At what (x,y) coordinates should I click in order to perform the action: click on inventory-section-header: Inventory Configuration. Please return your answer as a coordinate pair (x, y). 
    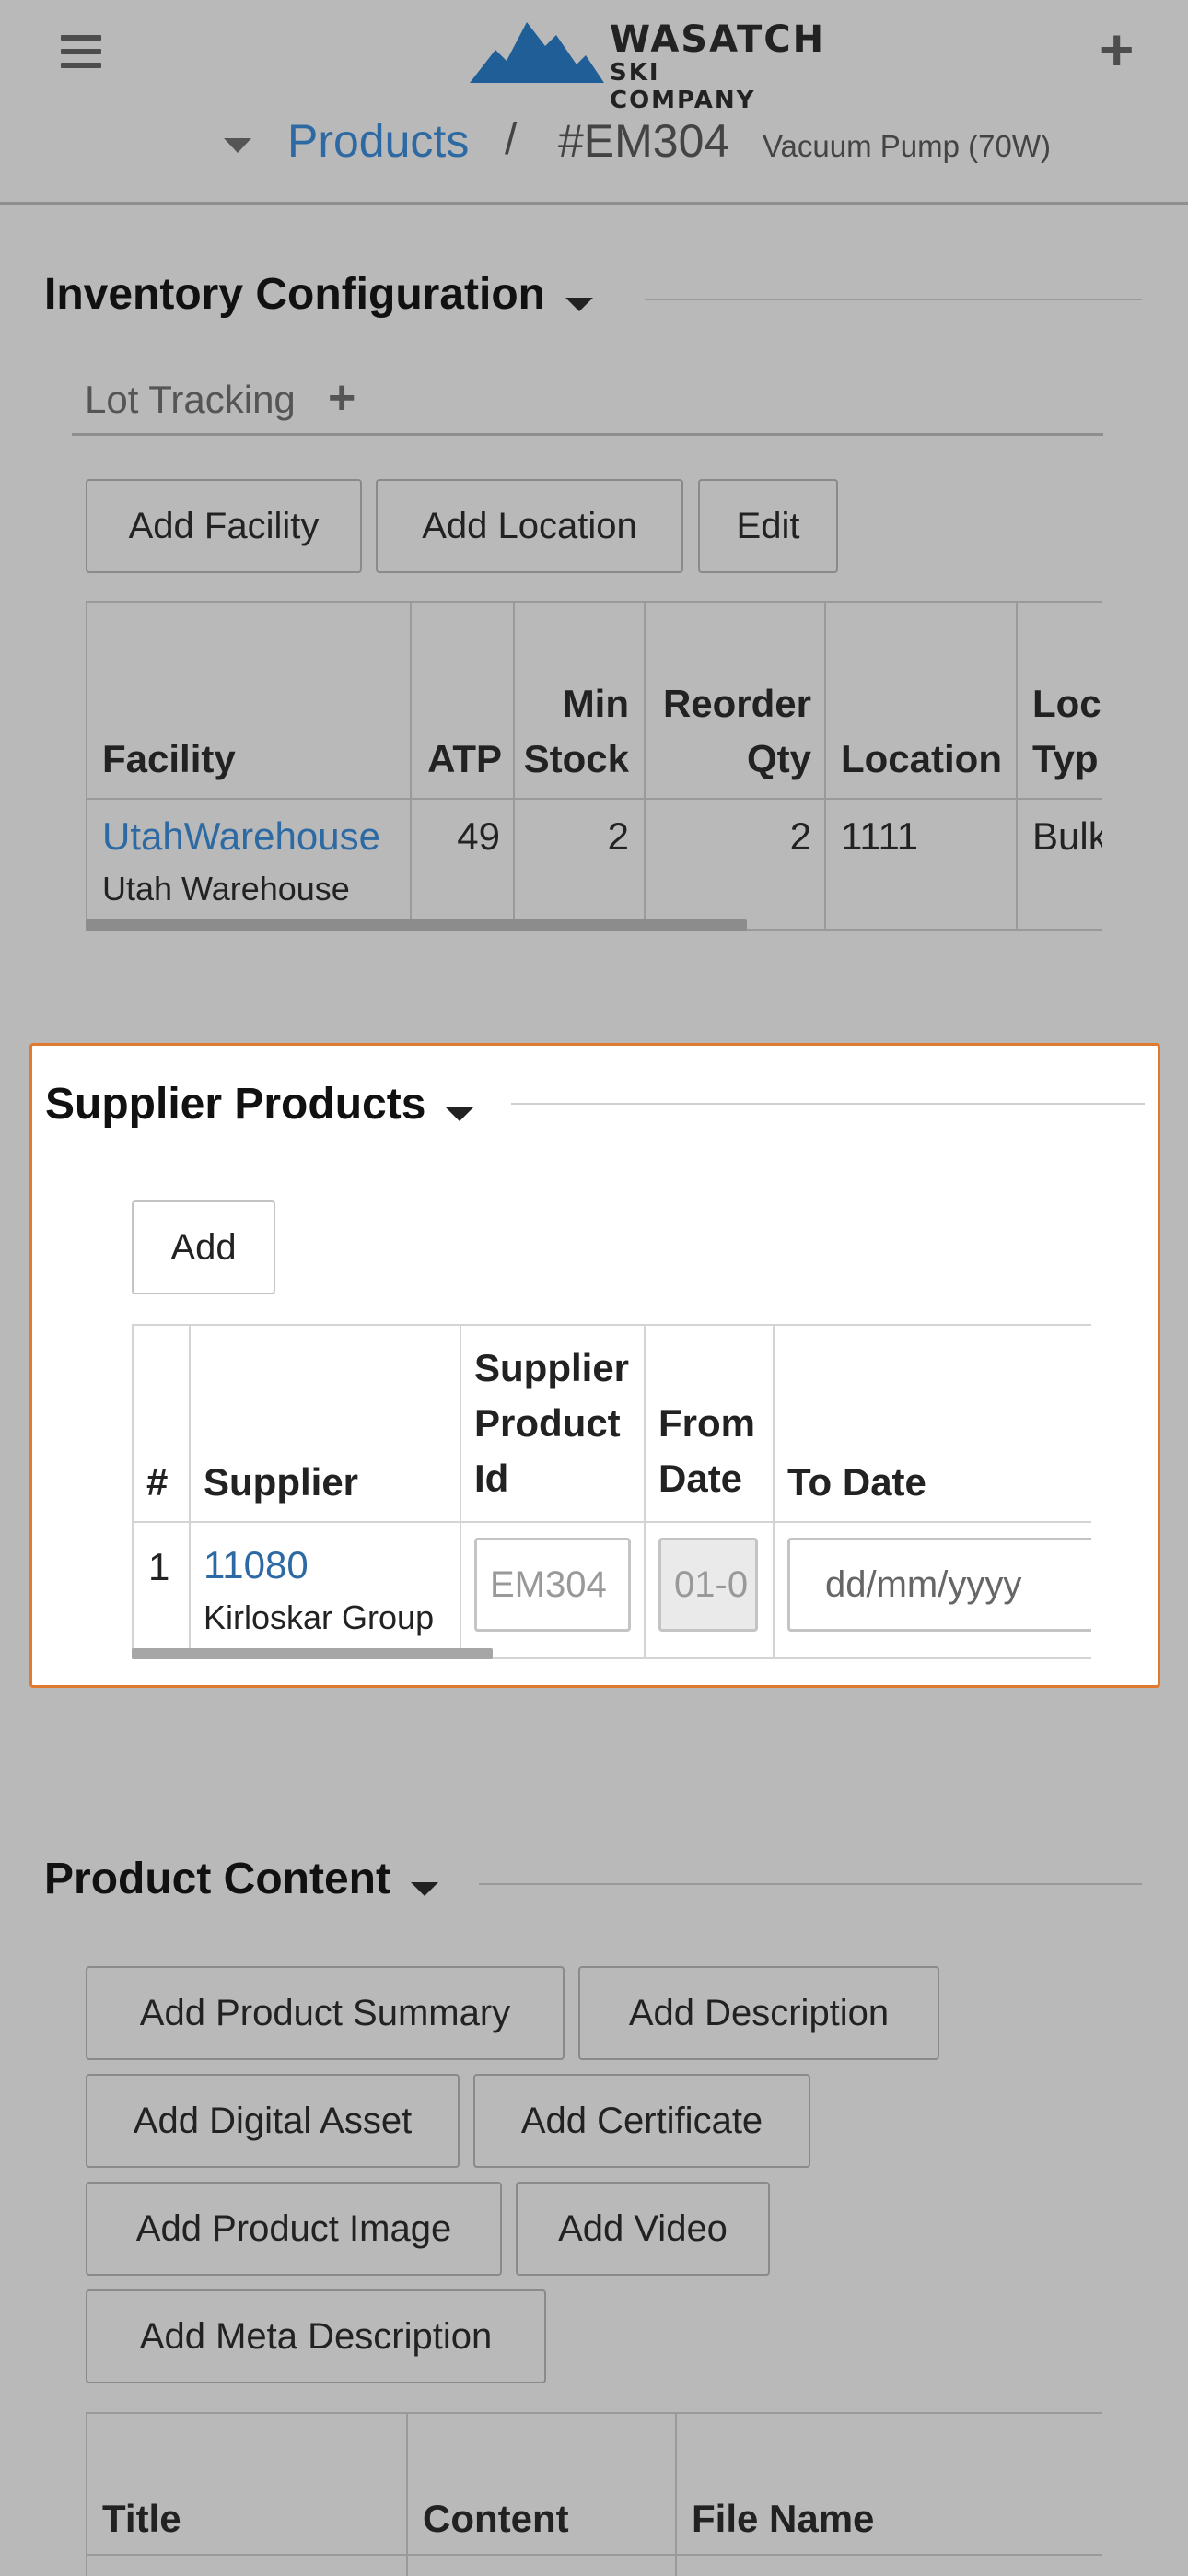
    Looking at the image, I should click on (318, 301).